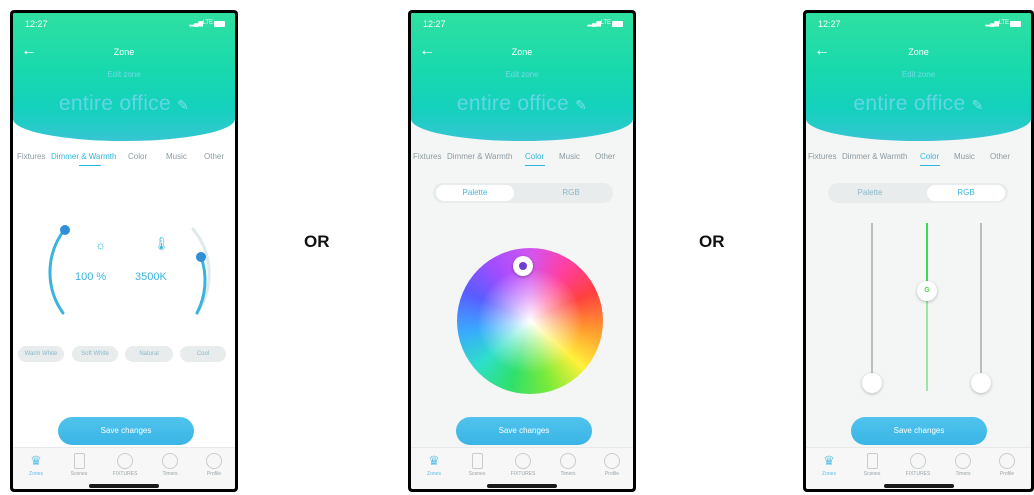  Describe the element at coordinates (1003, 23) in the screenshot. I see `network-label: LTE` at that location.